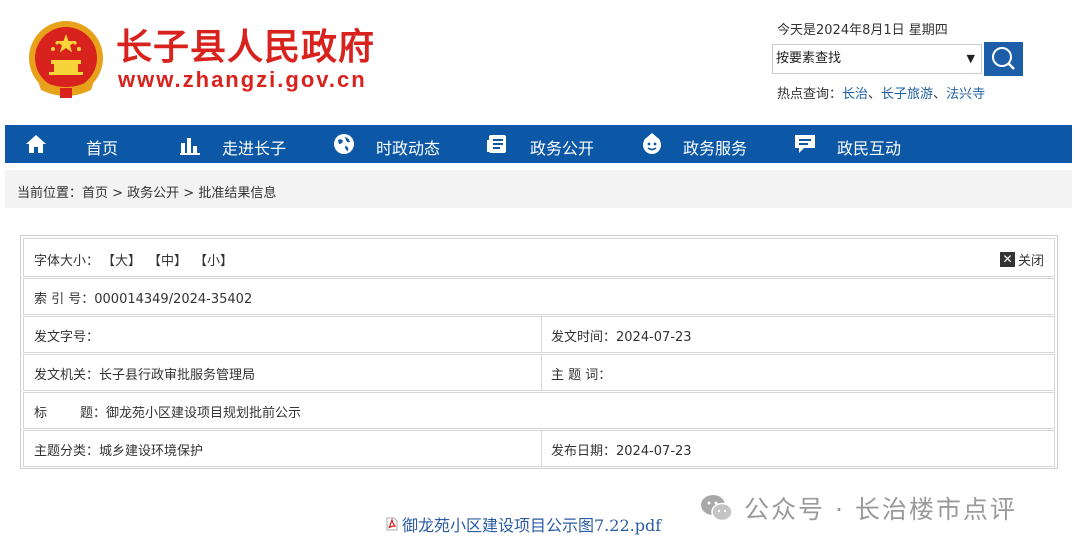  What do you see at coordinates (190, 146) in the screenshot?
I see `bar-chart-icon` at bounding box center [190, 146].